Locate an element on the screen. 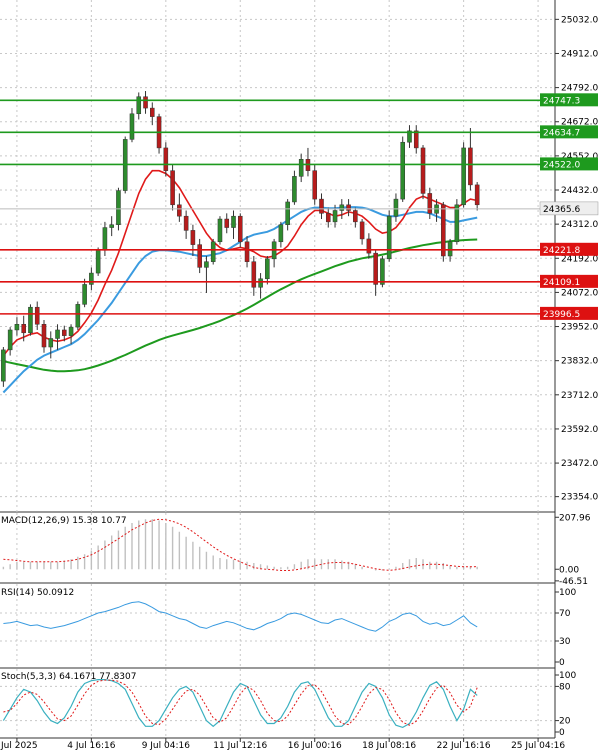 Image resolution: width=600 pixels, height=755 pixels. stoch-panel-label: Stoch(5,3,3) 64.1671 77.8307 is located at coordinates (68, 677).